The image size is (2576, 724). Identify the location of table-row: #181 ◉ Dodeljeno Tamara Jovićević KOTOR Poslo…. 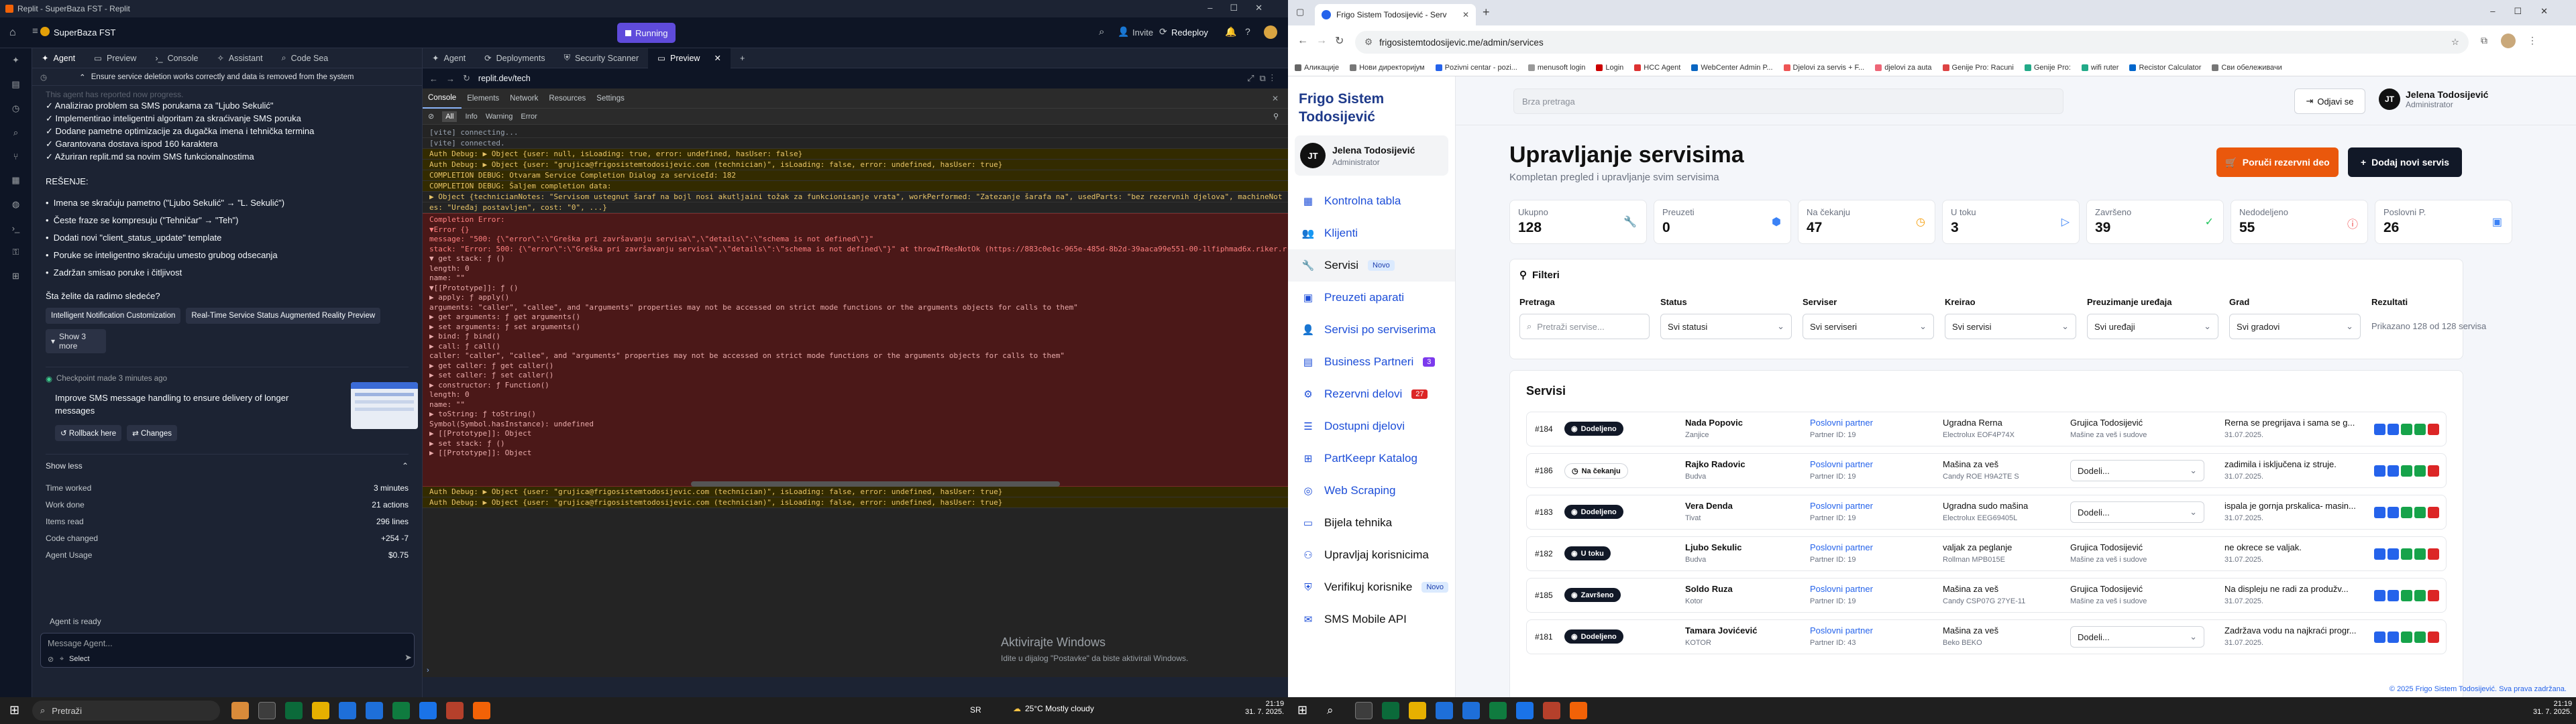
(1986, 636).